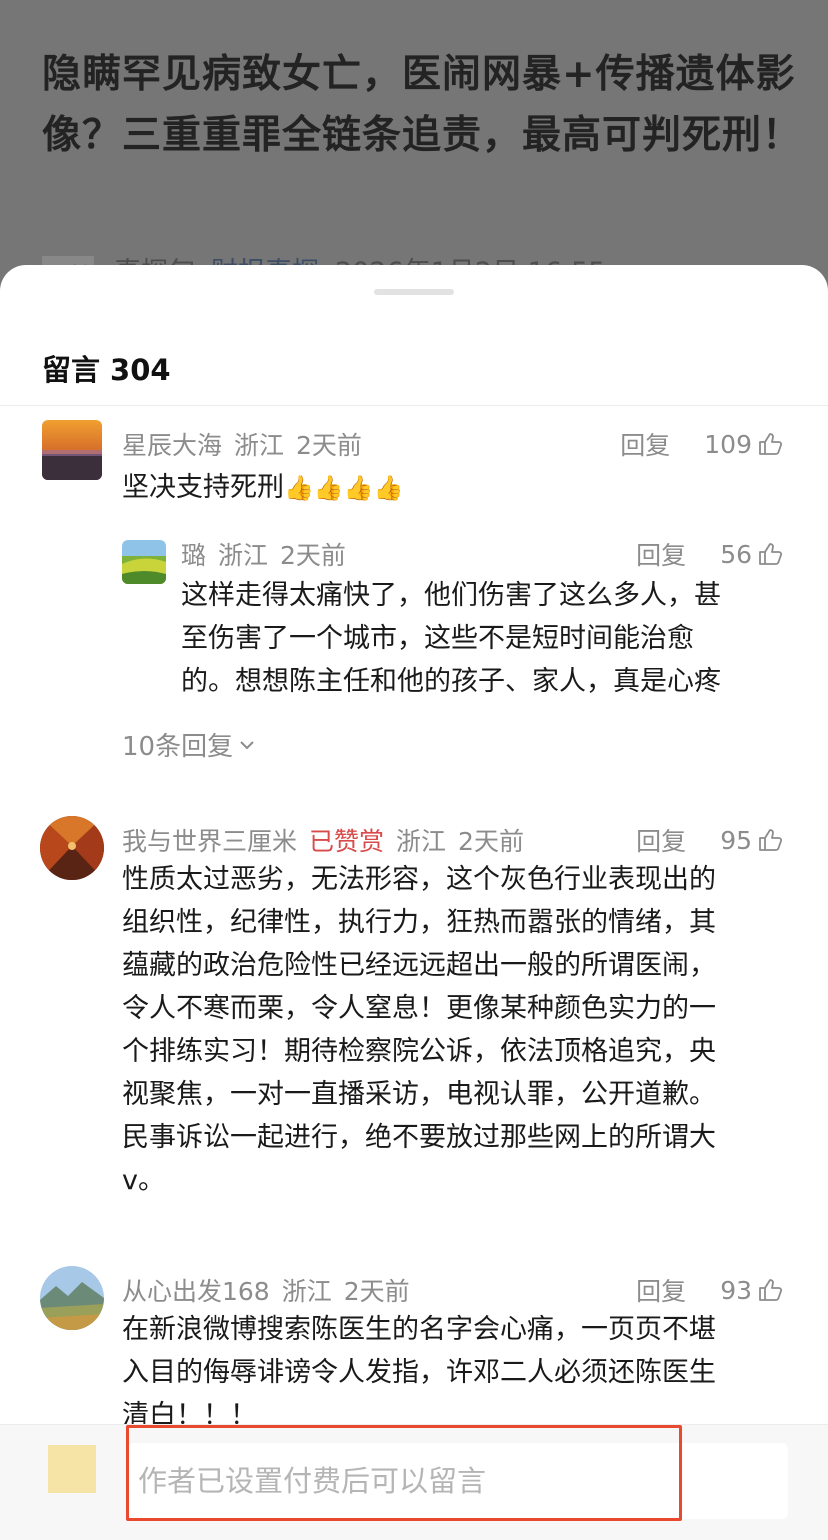 This screenshot has width=828, height=1540. I want to click on header-divider, so click(414, 405).